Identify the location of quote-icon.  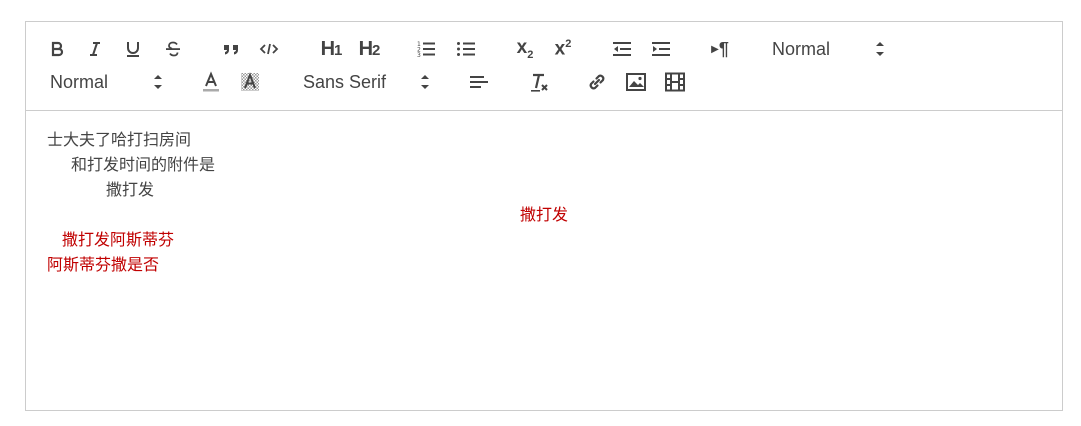
(231, 50).